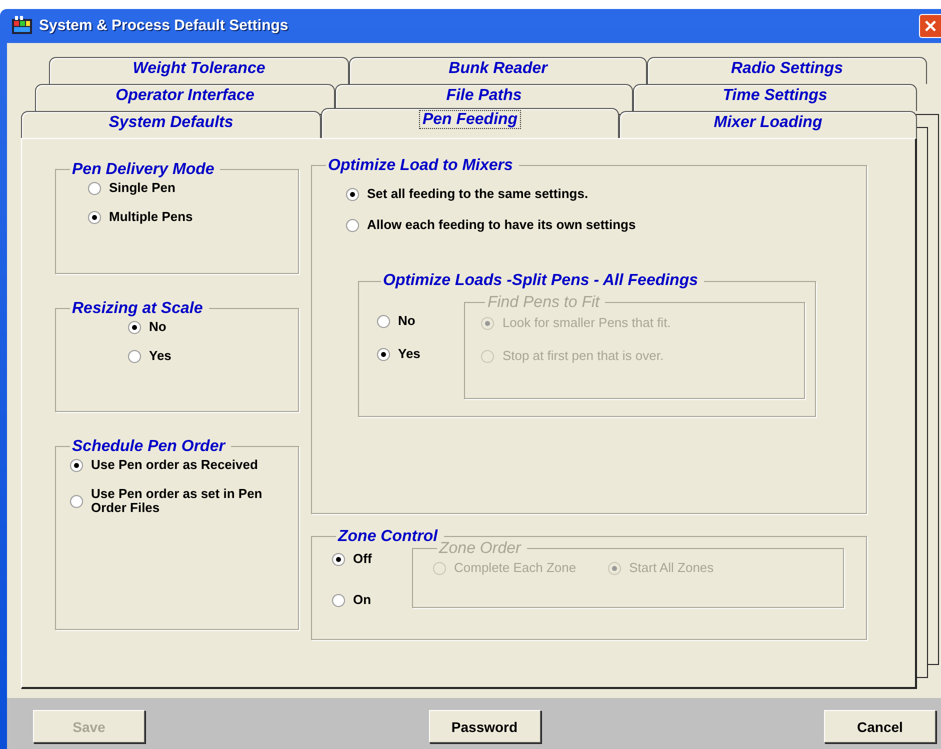 This screenshot has height=749, width=941. Describe the element at coordinates (930, 26) in the screenshot. I see `close-icon` at that location.